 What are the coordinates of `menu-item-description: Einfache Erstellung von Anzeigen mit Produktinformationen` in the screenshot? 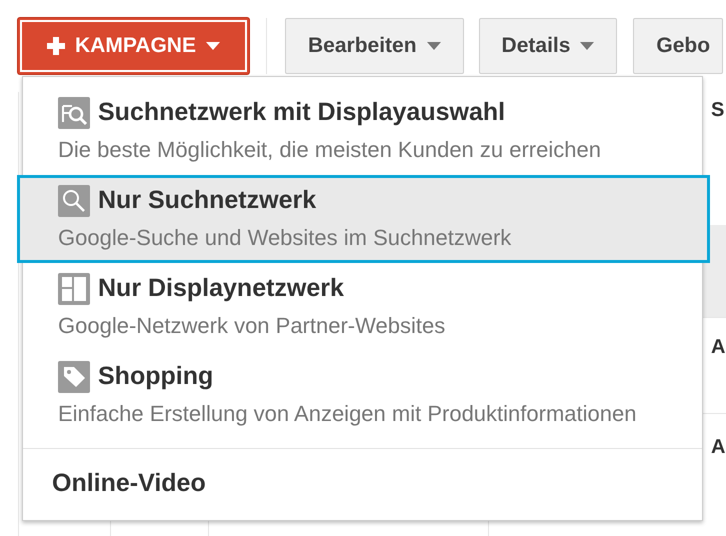 It's located at (348, 414).